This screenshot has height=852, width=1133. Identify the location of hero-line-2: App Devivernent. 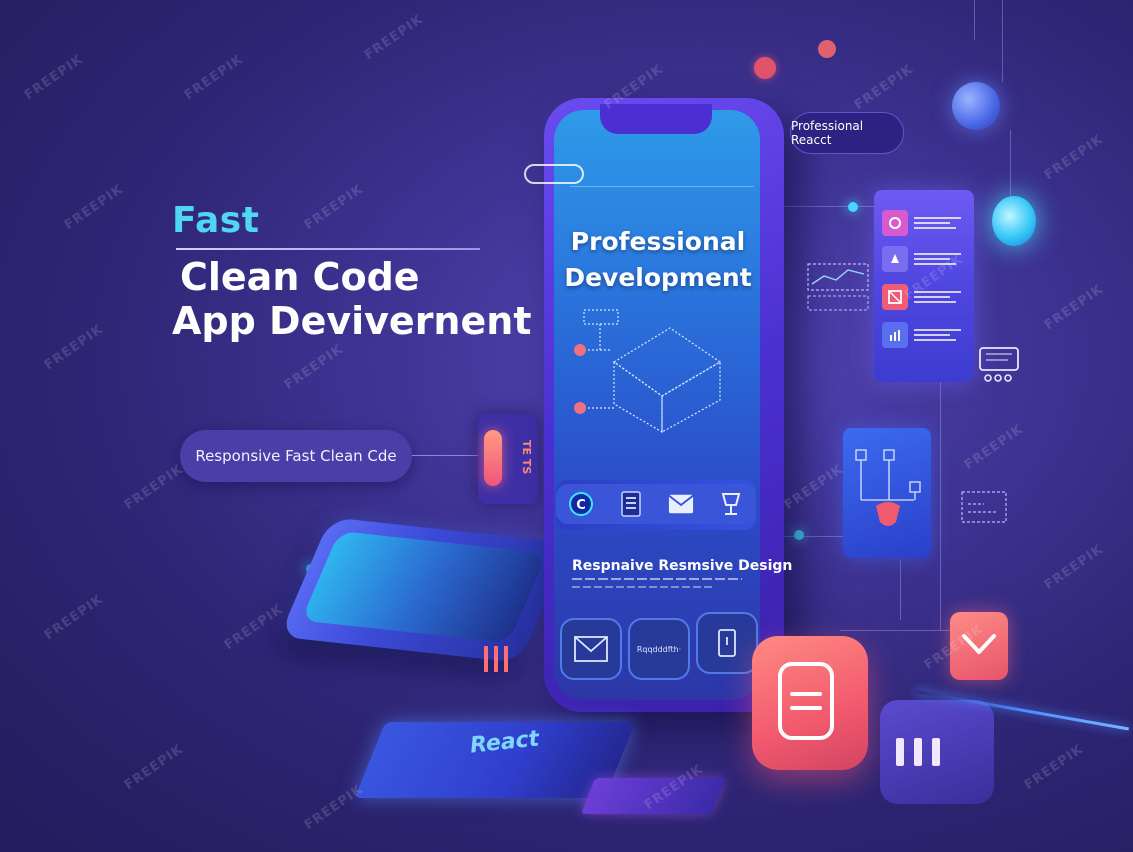
(352, 321).